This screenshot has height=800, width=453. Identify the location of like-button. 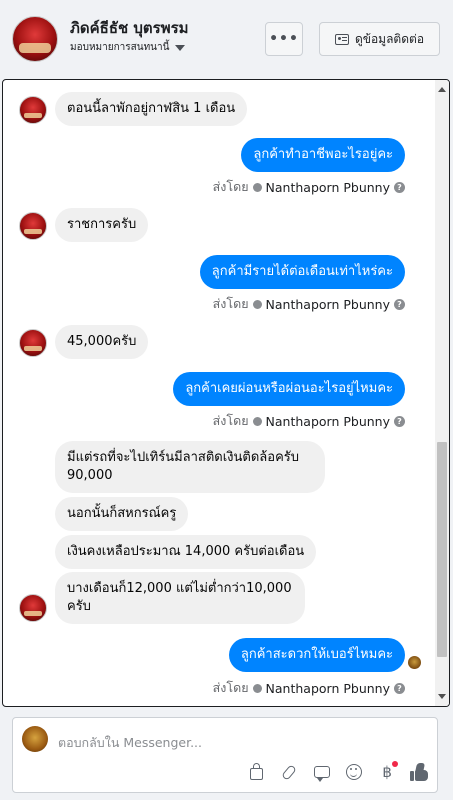
(420, 772).